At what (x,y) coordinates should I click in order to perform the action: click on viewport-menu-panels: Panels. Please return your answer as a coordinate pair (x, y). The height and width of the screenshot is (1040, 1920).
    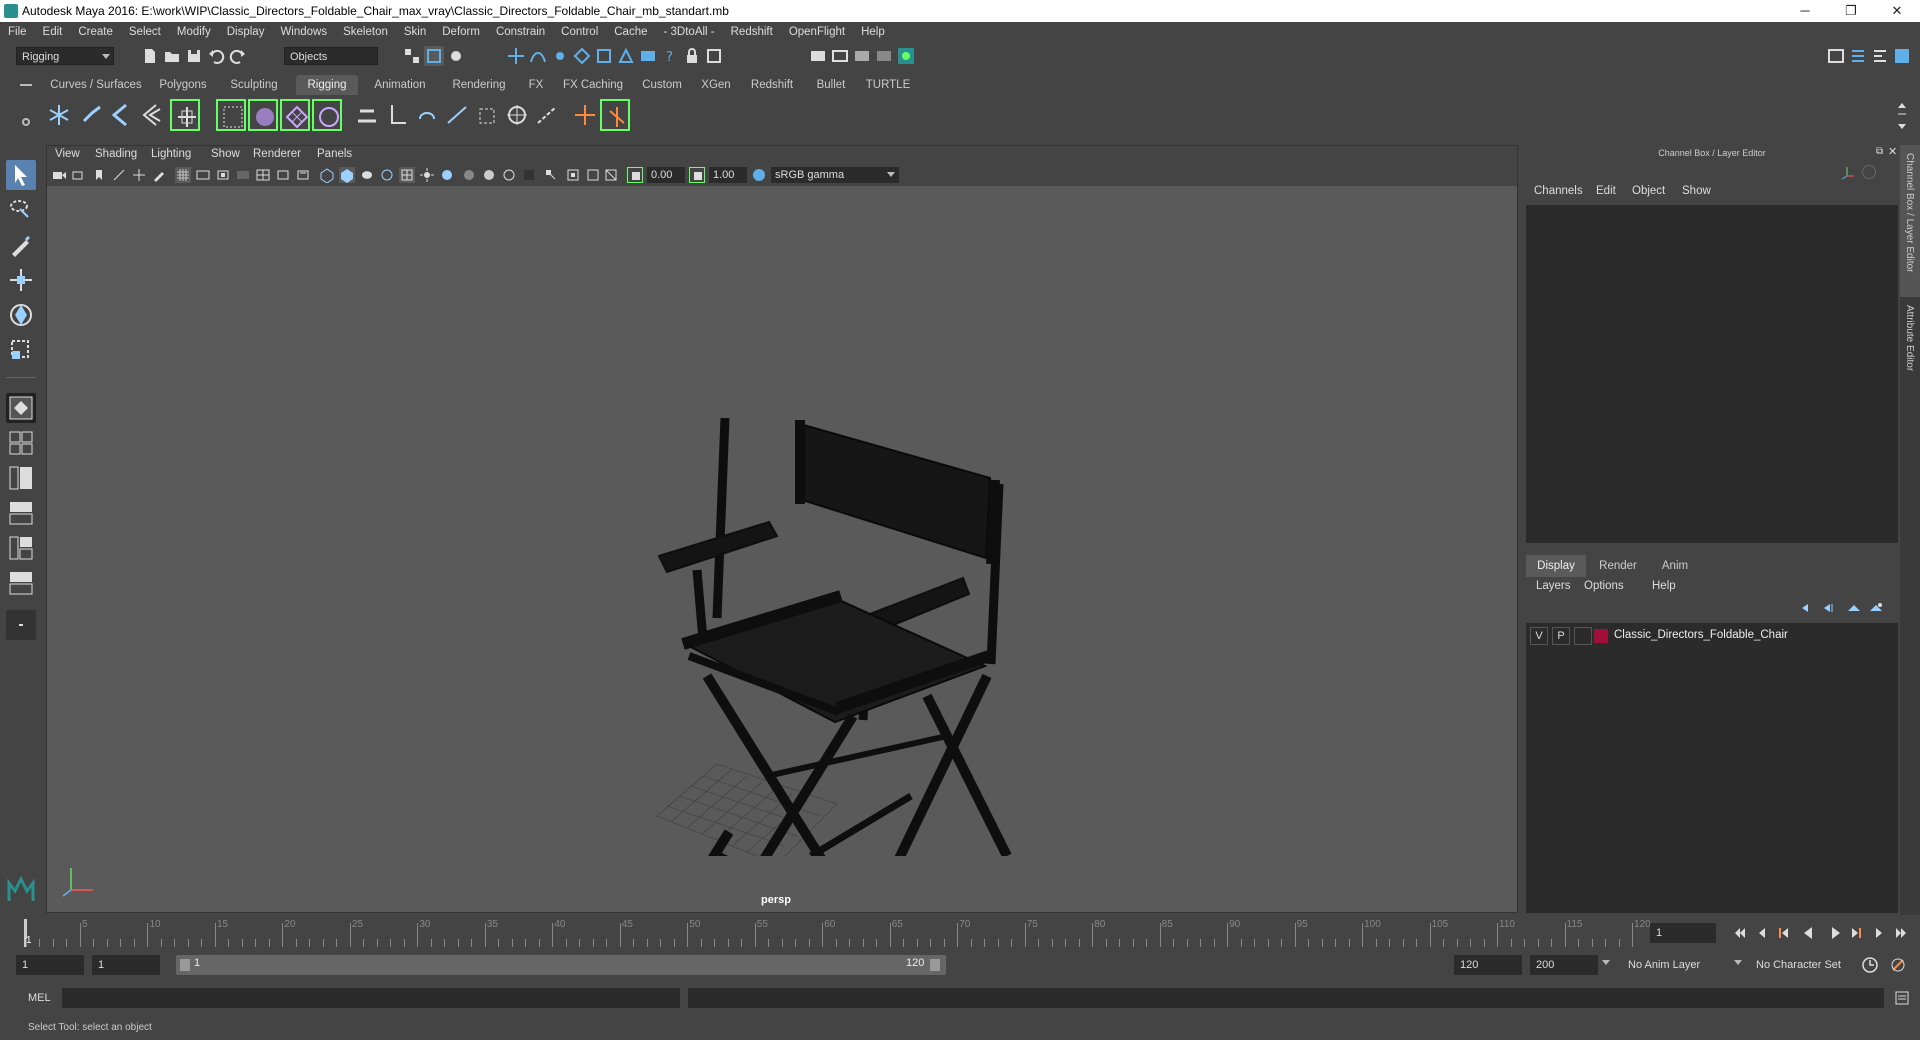
    Looking at the image, I should click on (334, 154).